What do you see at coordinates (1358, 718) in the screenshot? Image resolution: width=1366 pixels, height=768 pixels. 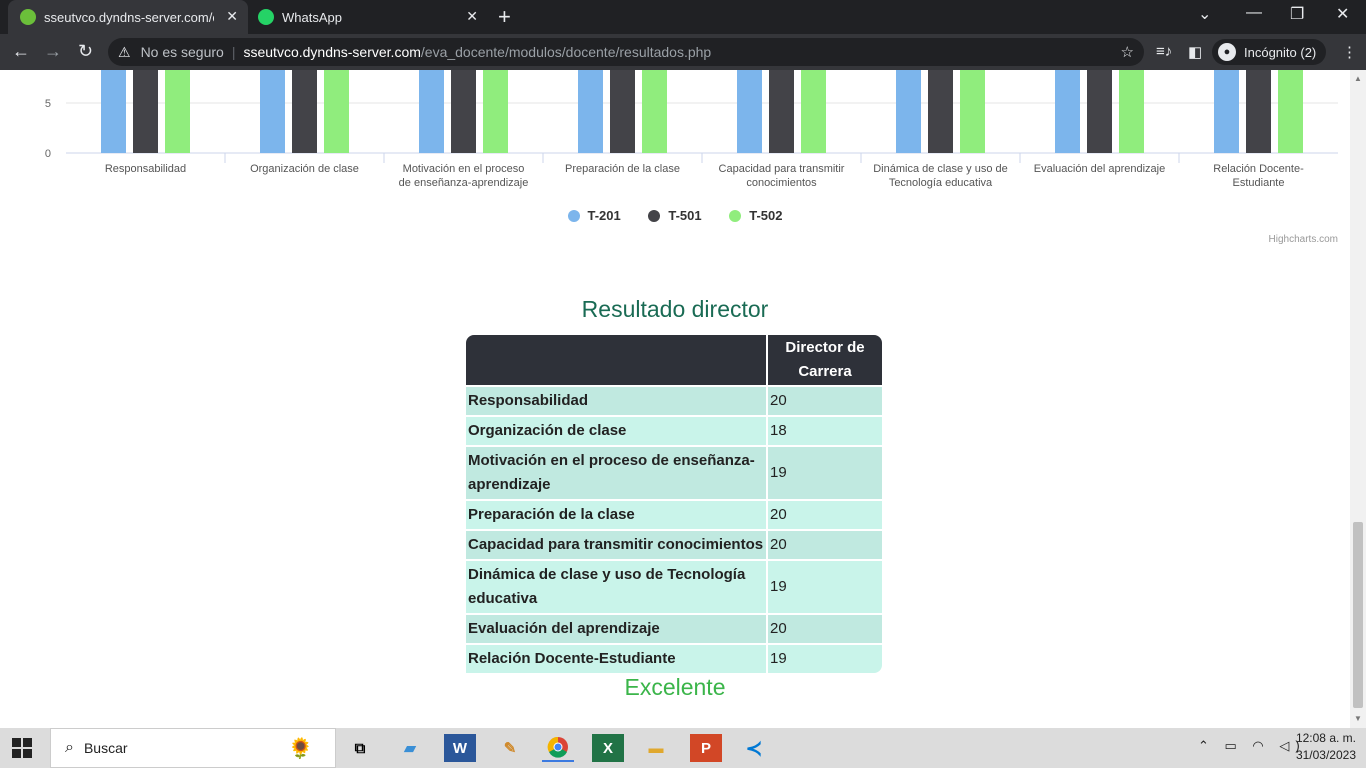 I see `scroll-down-icon: ▼` at bounding box center [1358, 718].